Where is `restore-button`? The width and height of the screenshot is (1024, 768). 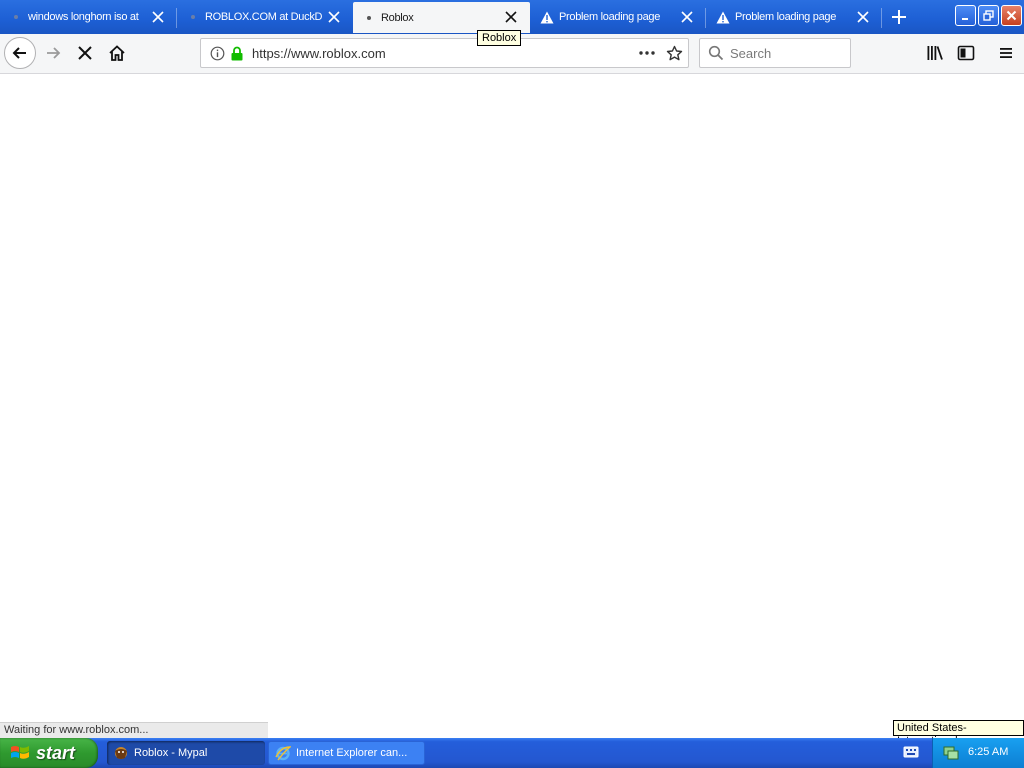
restore-button is located at coordinates (988, 15).